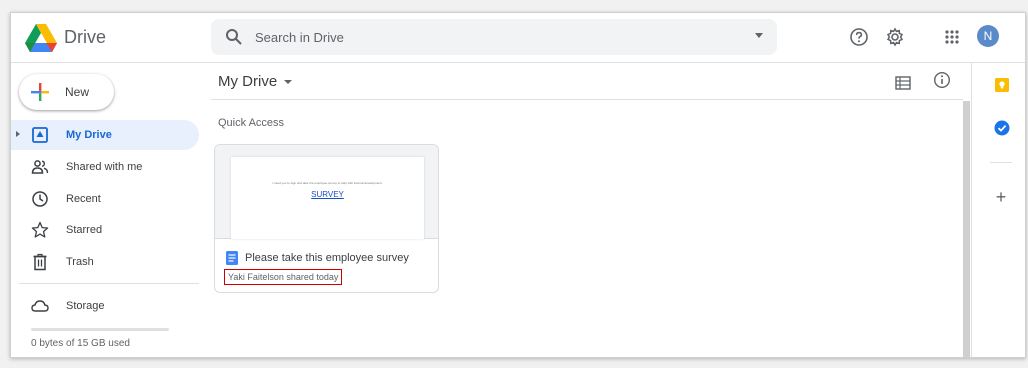 The height and width of the screenshot is (368, 1028). Describe the element at coordinates (77, 92) in the screenshot. I see `new-button-label: New` at that location.